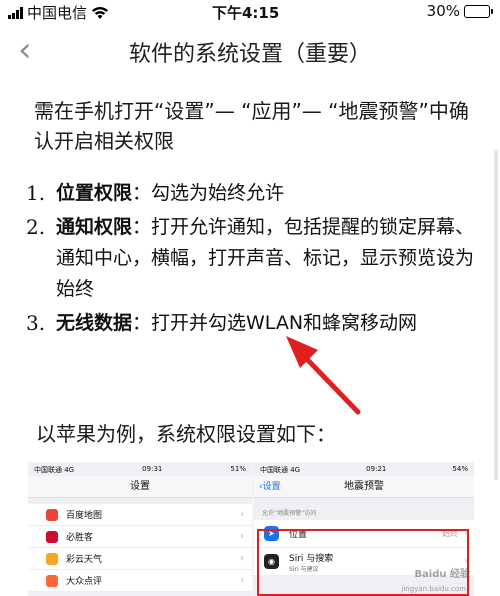 This screenshot has height=596, width=500. What do you see at coordinates (94, 323) in the screenshot?
I see `step-term: 无线数据` at bounding box center [94, 323].